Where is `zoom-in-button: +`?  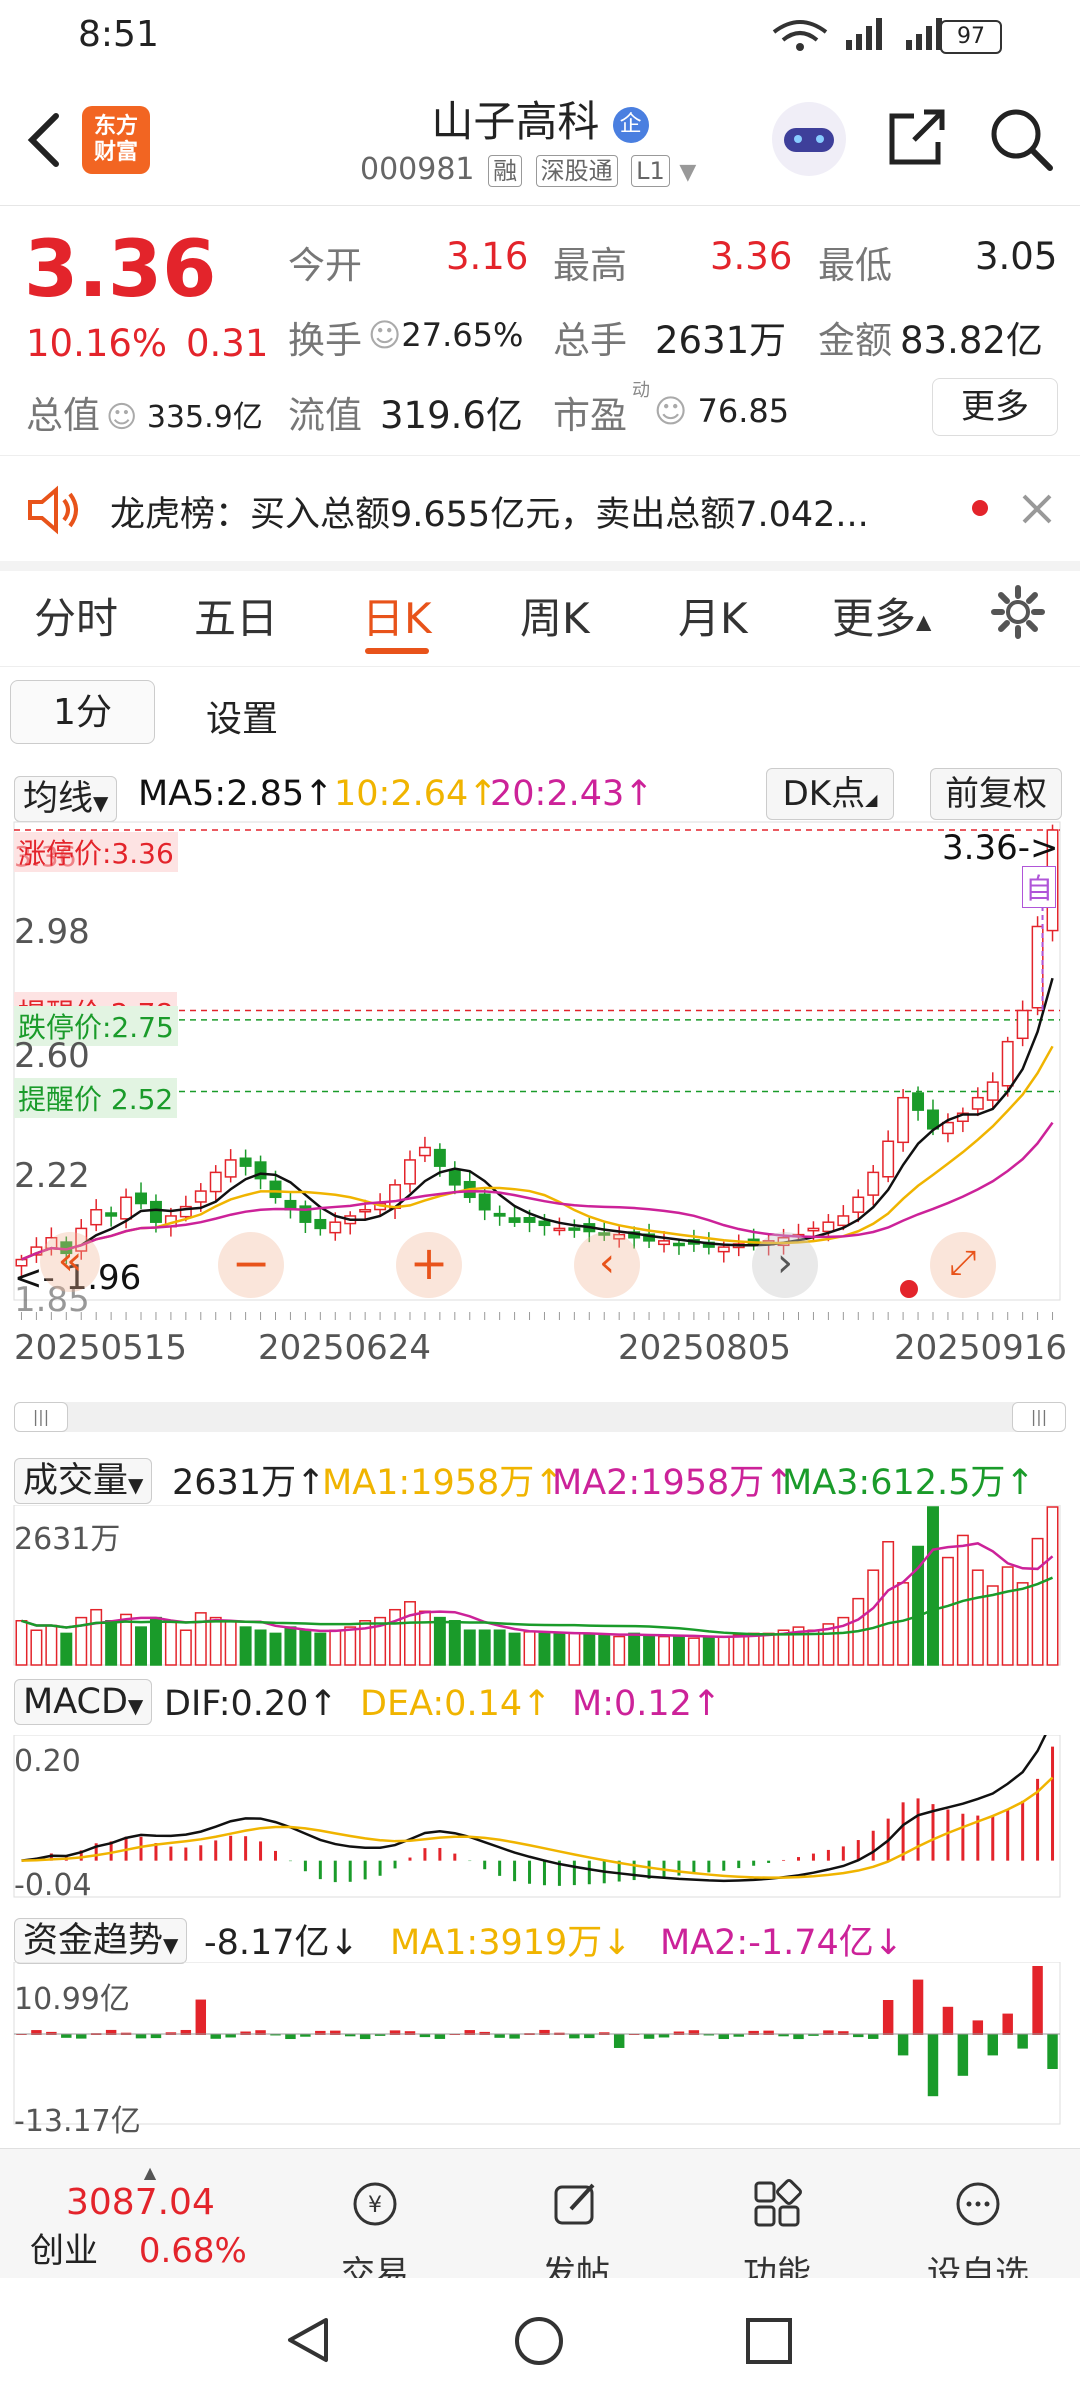 zoom-in-button: + is located at coordinates (429, 1265).